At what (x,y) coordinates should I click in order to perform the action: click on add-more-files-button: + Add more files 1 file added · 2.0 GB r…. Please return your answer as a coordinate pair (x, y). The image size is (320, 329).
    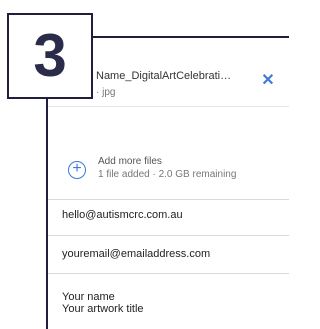
    Looking at the image, I should click on (168, 171).